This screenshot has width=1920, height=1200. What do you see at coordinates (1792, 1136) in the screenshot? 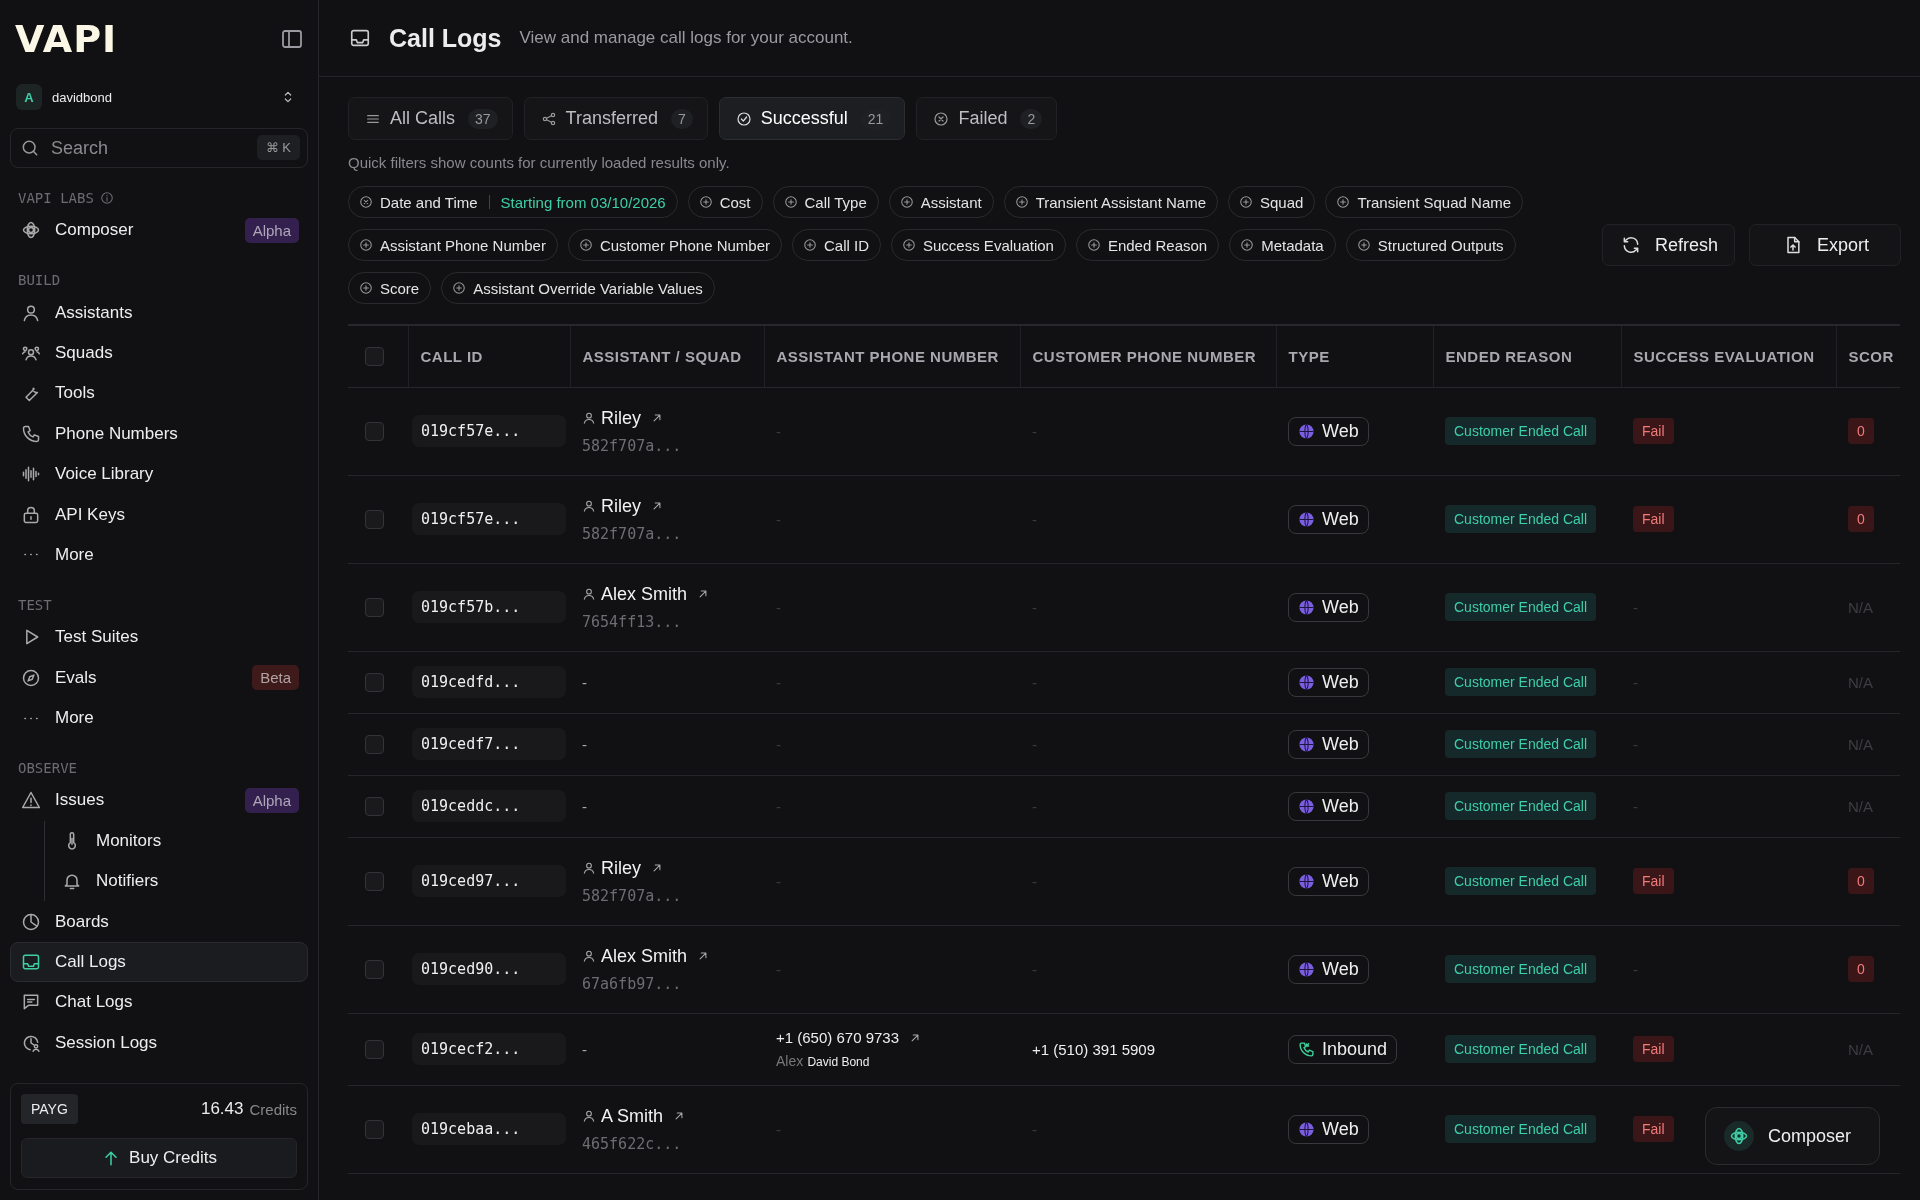
I see `composer-button: Composer` at bounding box center [1792, 1136].